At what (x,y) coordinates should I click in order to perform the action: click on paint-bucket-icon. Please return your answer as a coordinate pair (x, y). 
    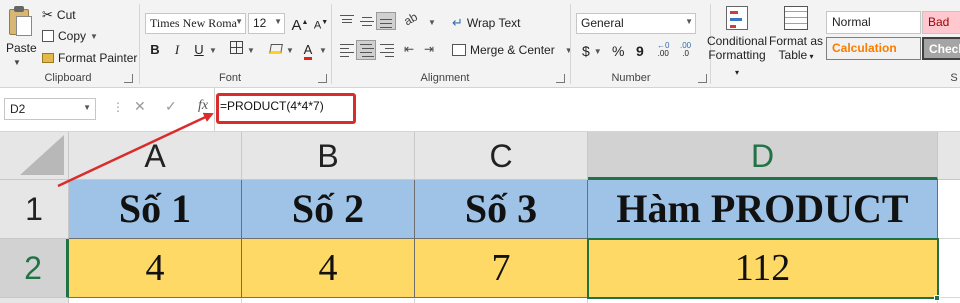
    Looking at the image, I should click on (276, 49).